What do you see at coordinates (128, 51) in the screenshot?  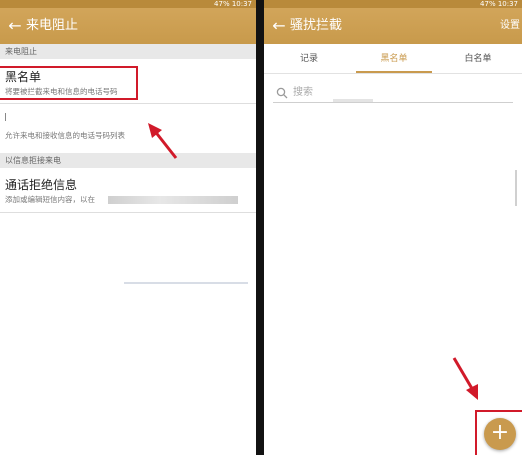 I see `section-header-call-block: 来电阻止` at bounding box center [128, 51].